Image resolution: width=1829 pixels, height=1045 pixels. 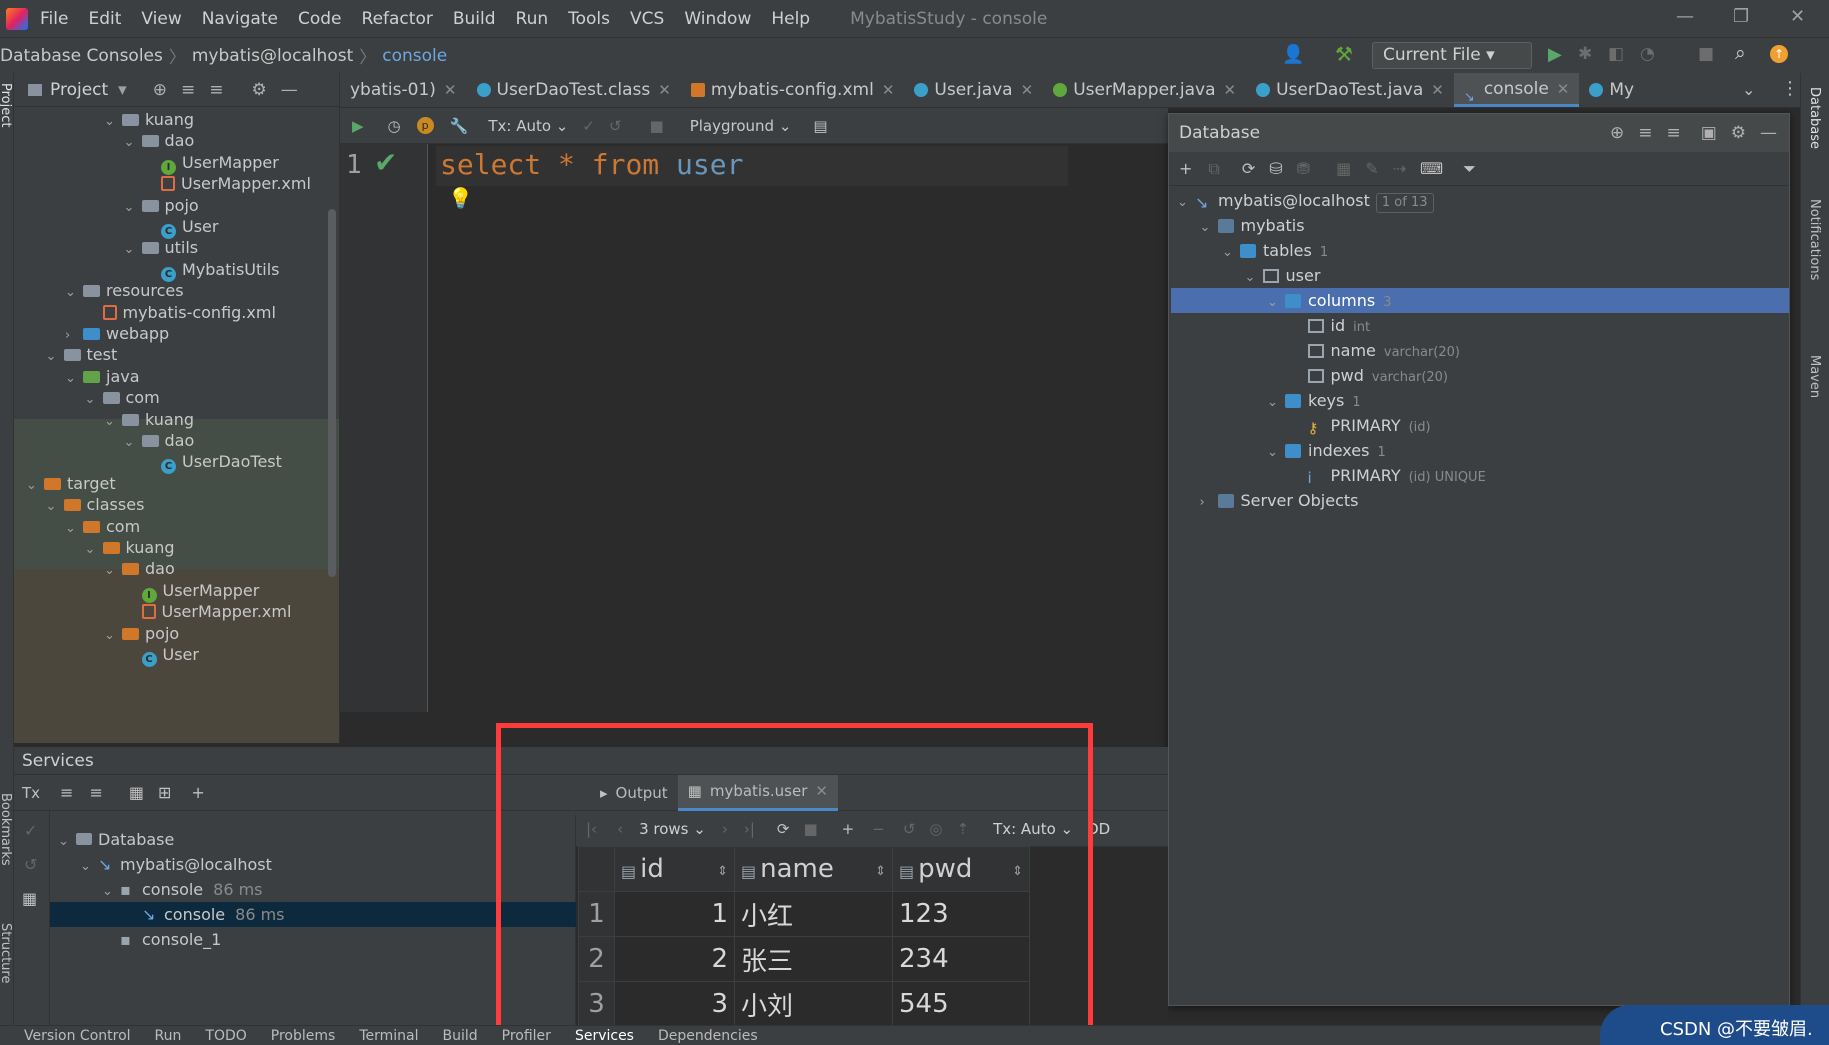 What do you see at coordinates (188, 90) in the screenshot?
I see `expand-all-icon: ≡` at bounding box center [188, 90].